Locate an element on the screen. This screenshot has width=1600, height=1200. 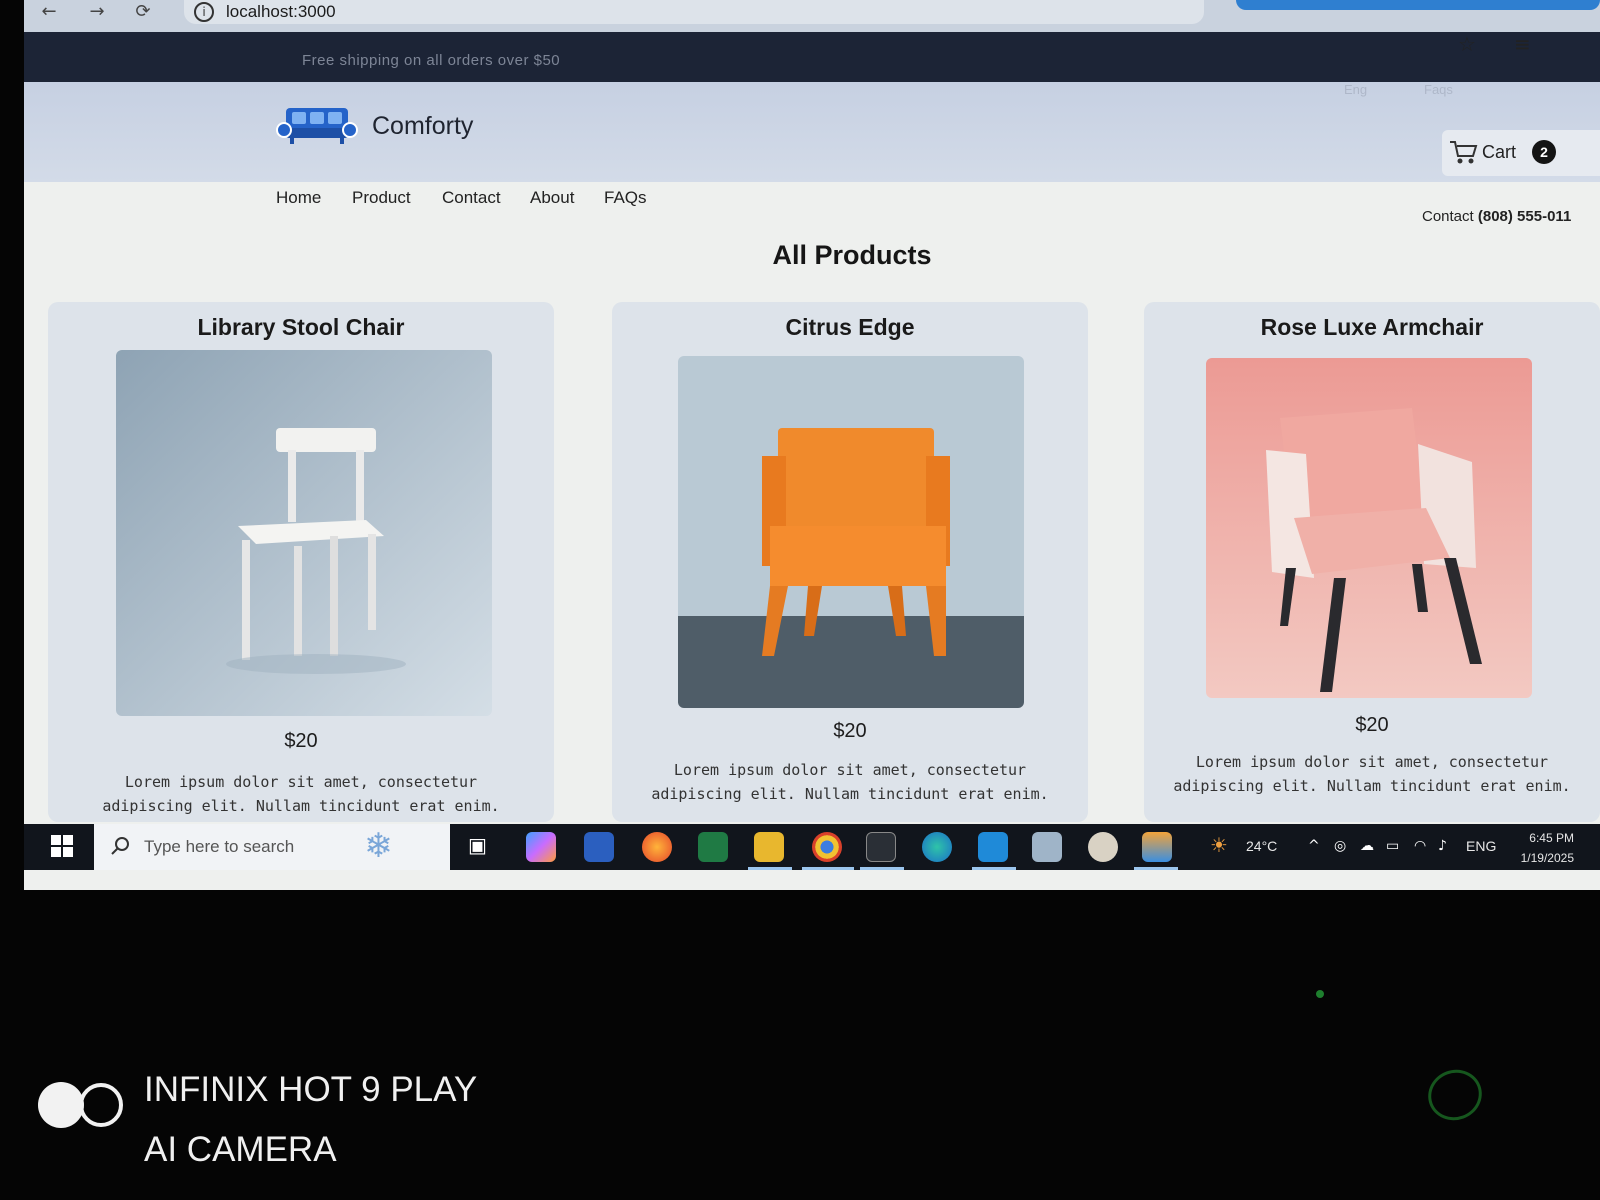
product-name: Rose Luxe Armchair is located at coordinates (1372, 327).